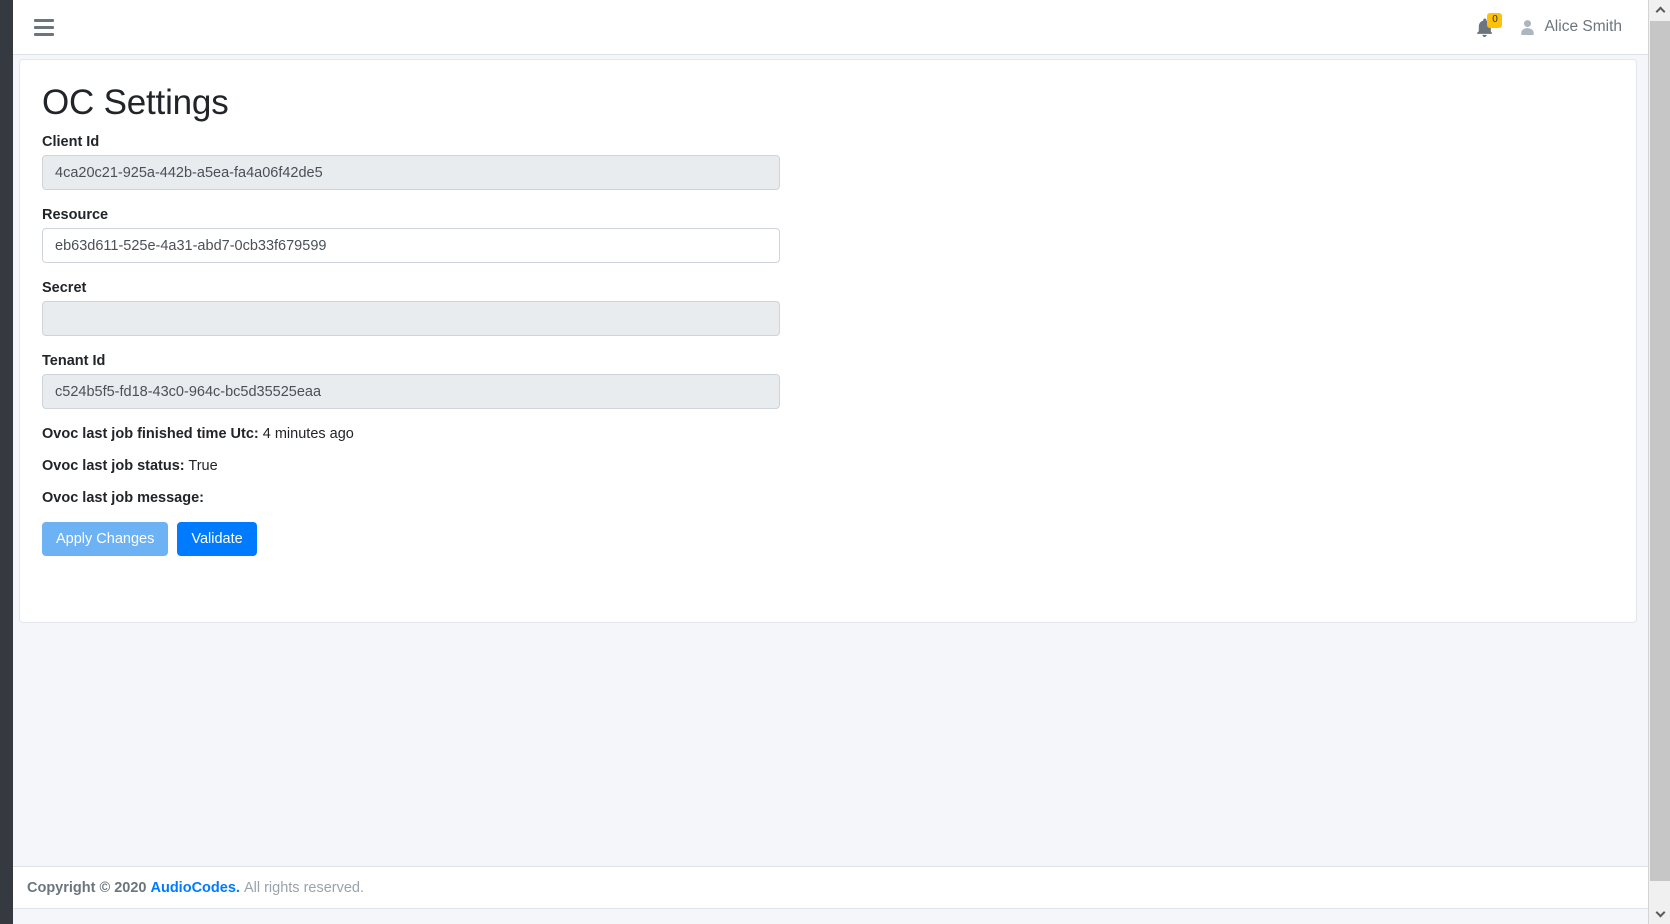 The image size is (1670, 924). Describe the element at coordinates (411, 245) in the screenshot. I see `input-resource` at that location.